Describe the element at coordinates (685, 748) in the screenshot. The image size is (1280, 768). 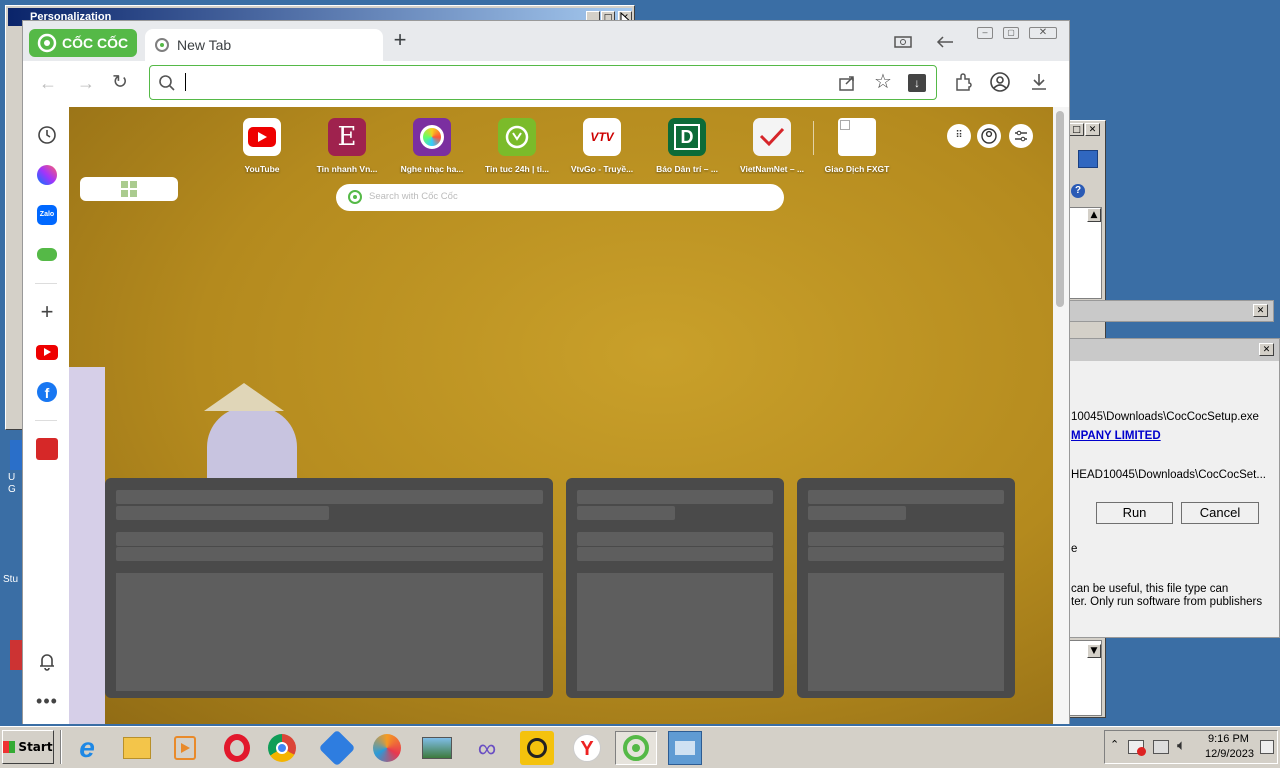
I see `control-panel-icon` at that location.